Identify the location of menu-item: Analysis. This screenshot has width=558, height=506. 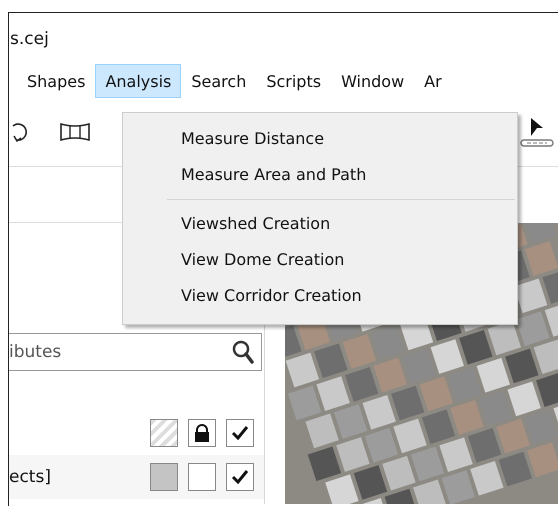
(138, 81).